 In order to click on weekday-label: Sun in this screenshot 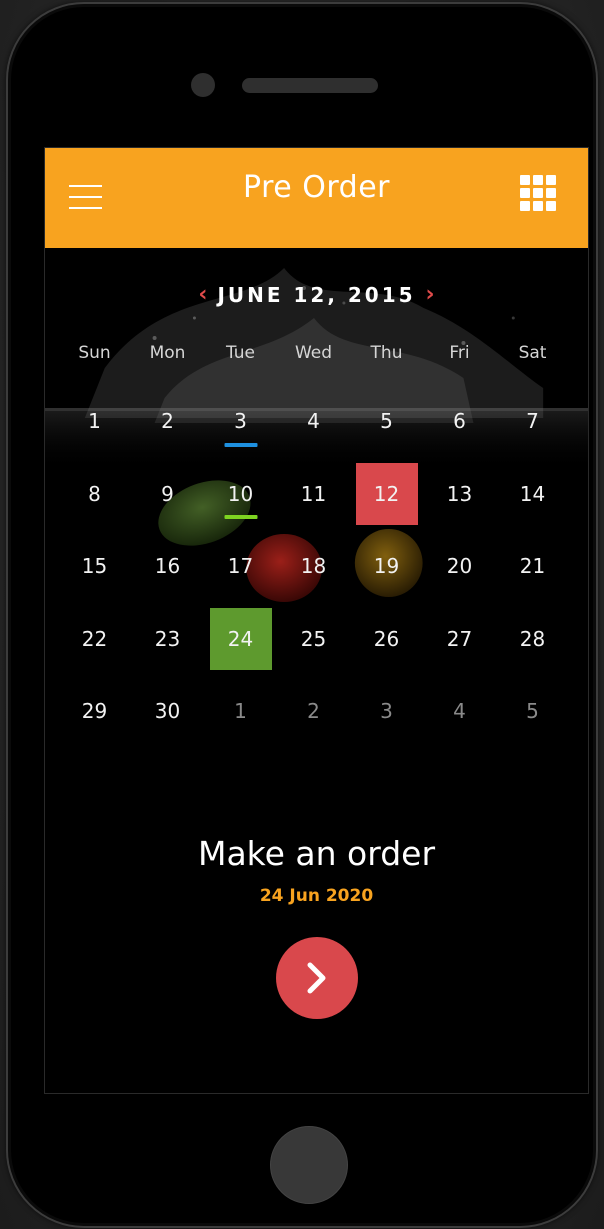, I will do `click(94, 353)`.